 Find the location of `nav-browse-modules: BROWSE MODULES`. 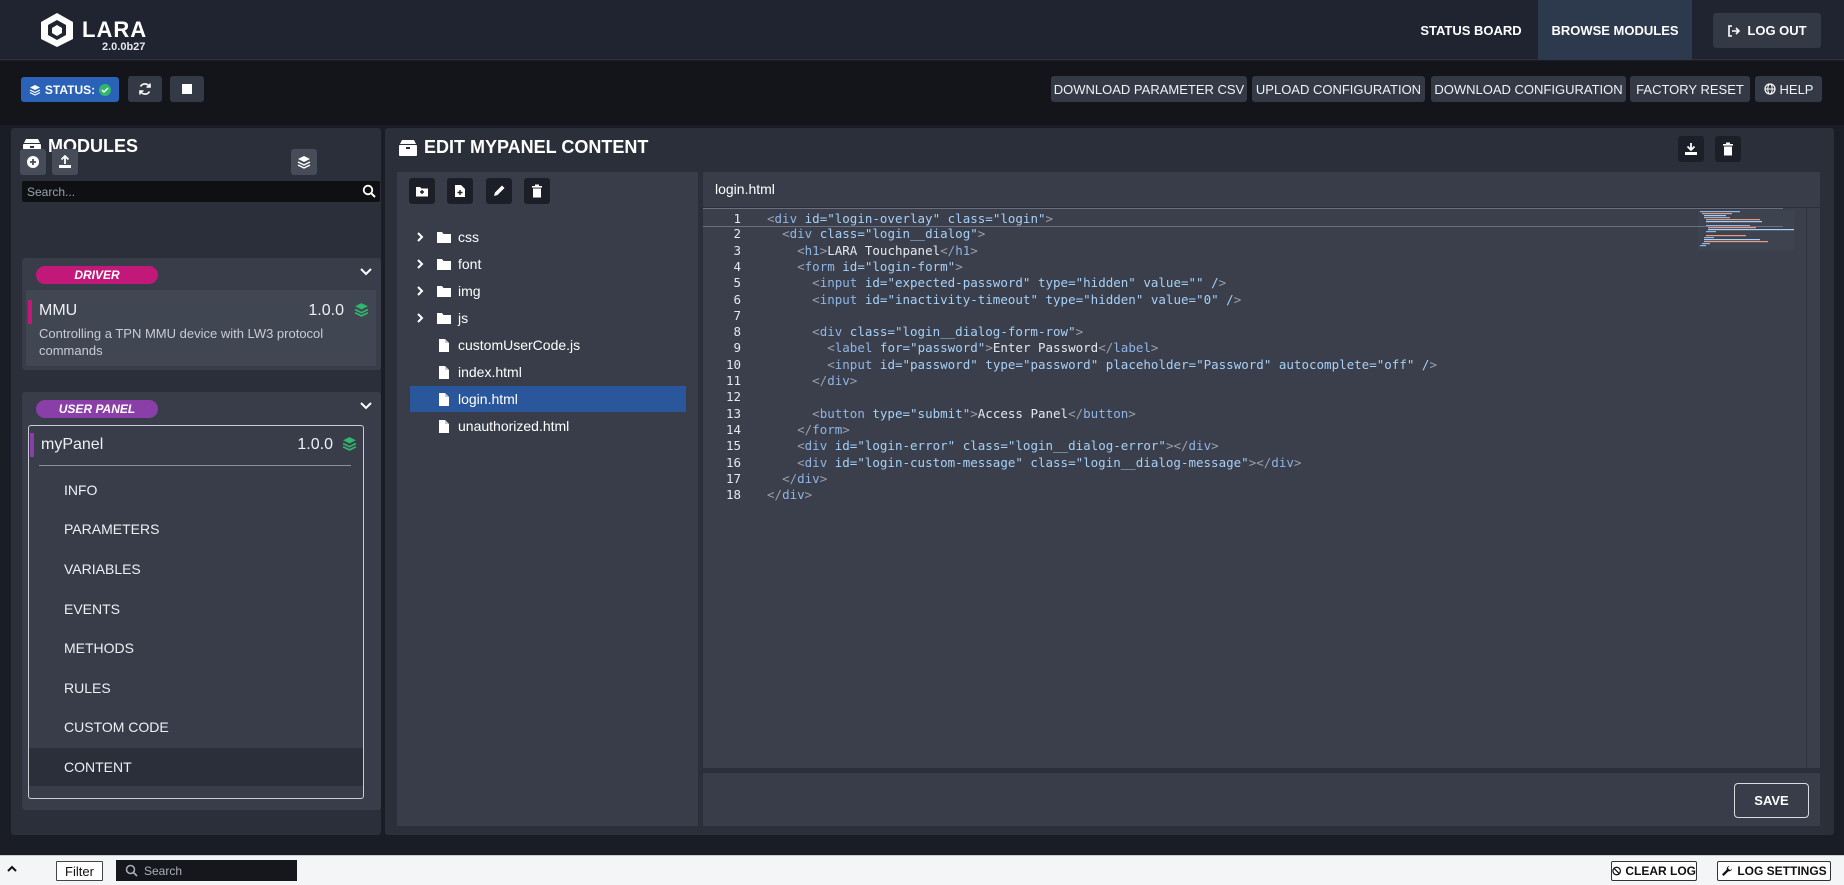

nav-browse-modules: BROWSE MODULES is located at coordinates (1615, 30).